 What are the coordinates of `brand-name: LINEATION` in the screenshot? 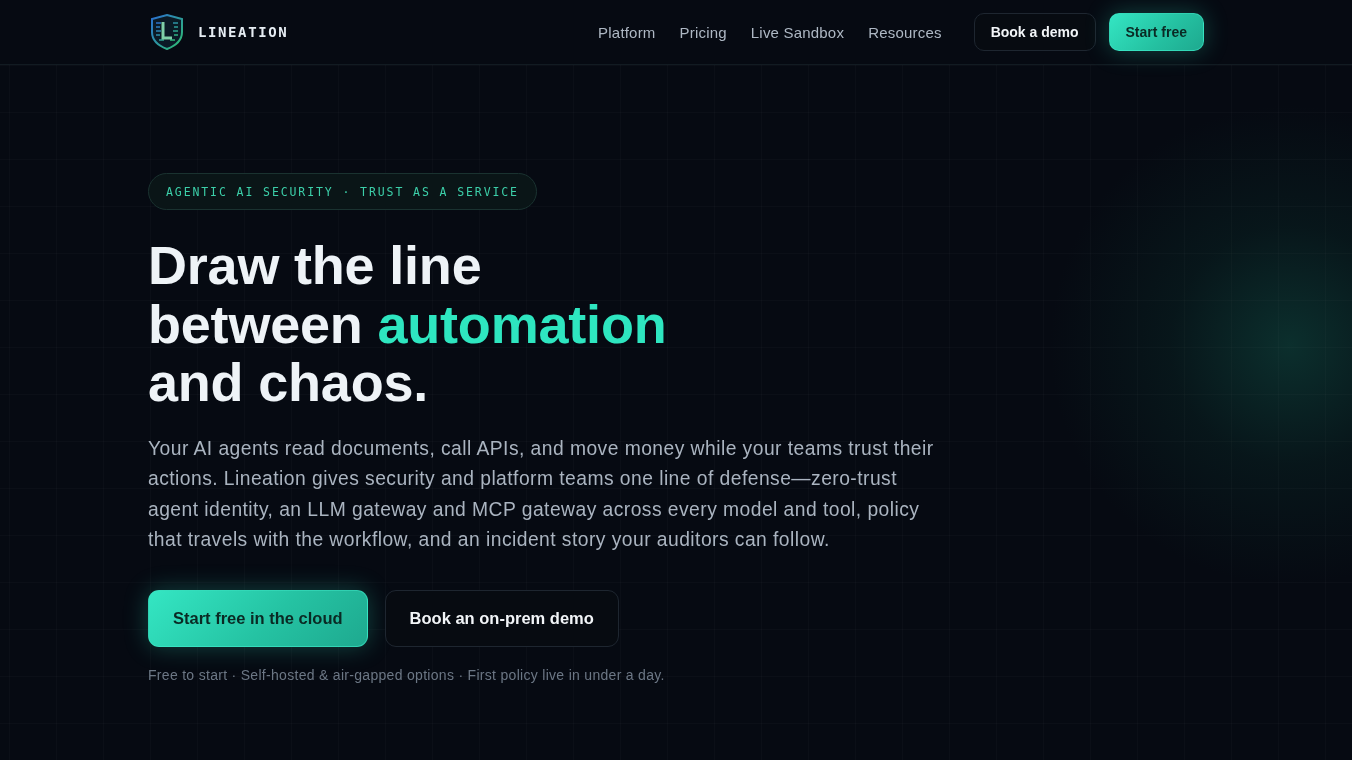 It's located at (243, 32).